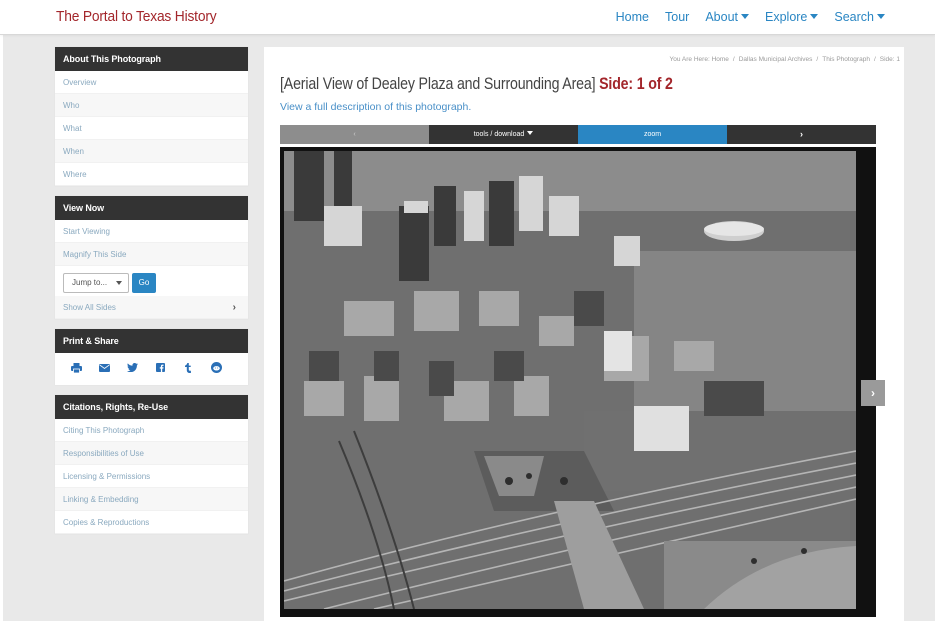 Image resolution: width=935 pixels, height=621 pixels. What do you see at coordinates (151, 430) in the screenshot?
I see `sidebar-item-citing: Citing This Photograph` at bounding box center [151, 430].